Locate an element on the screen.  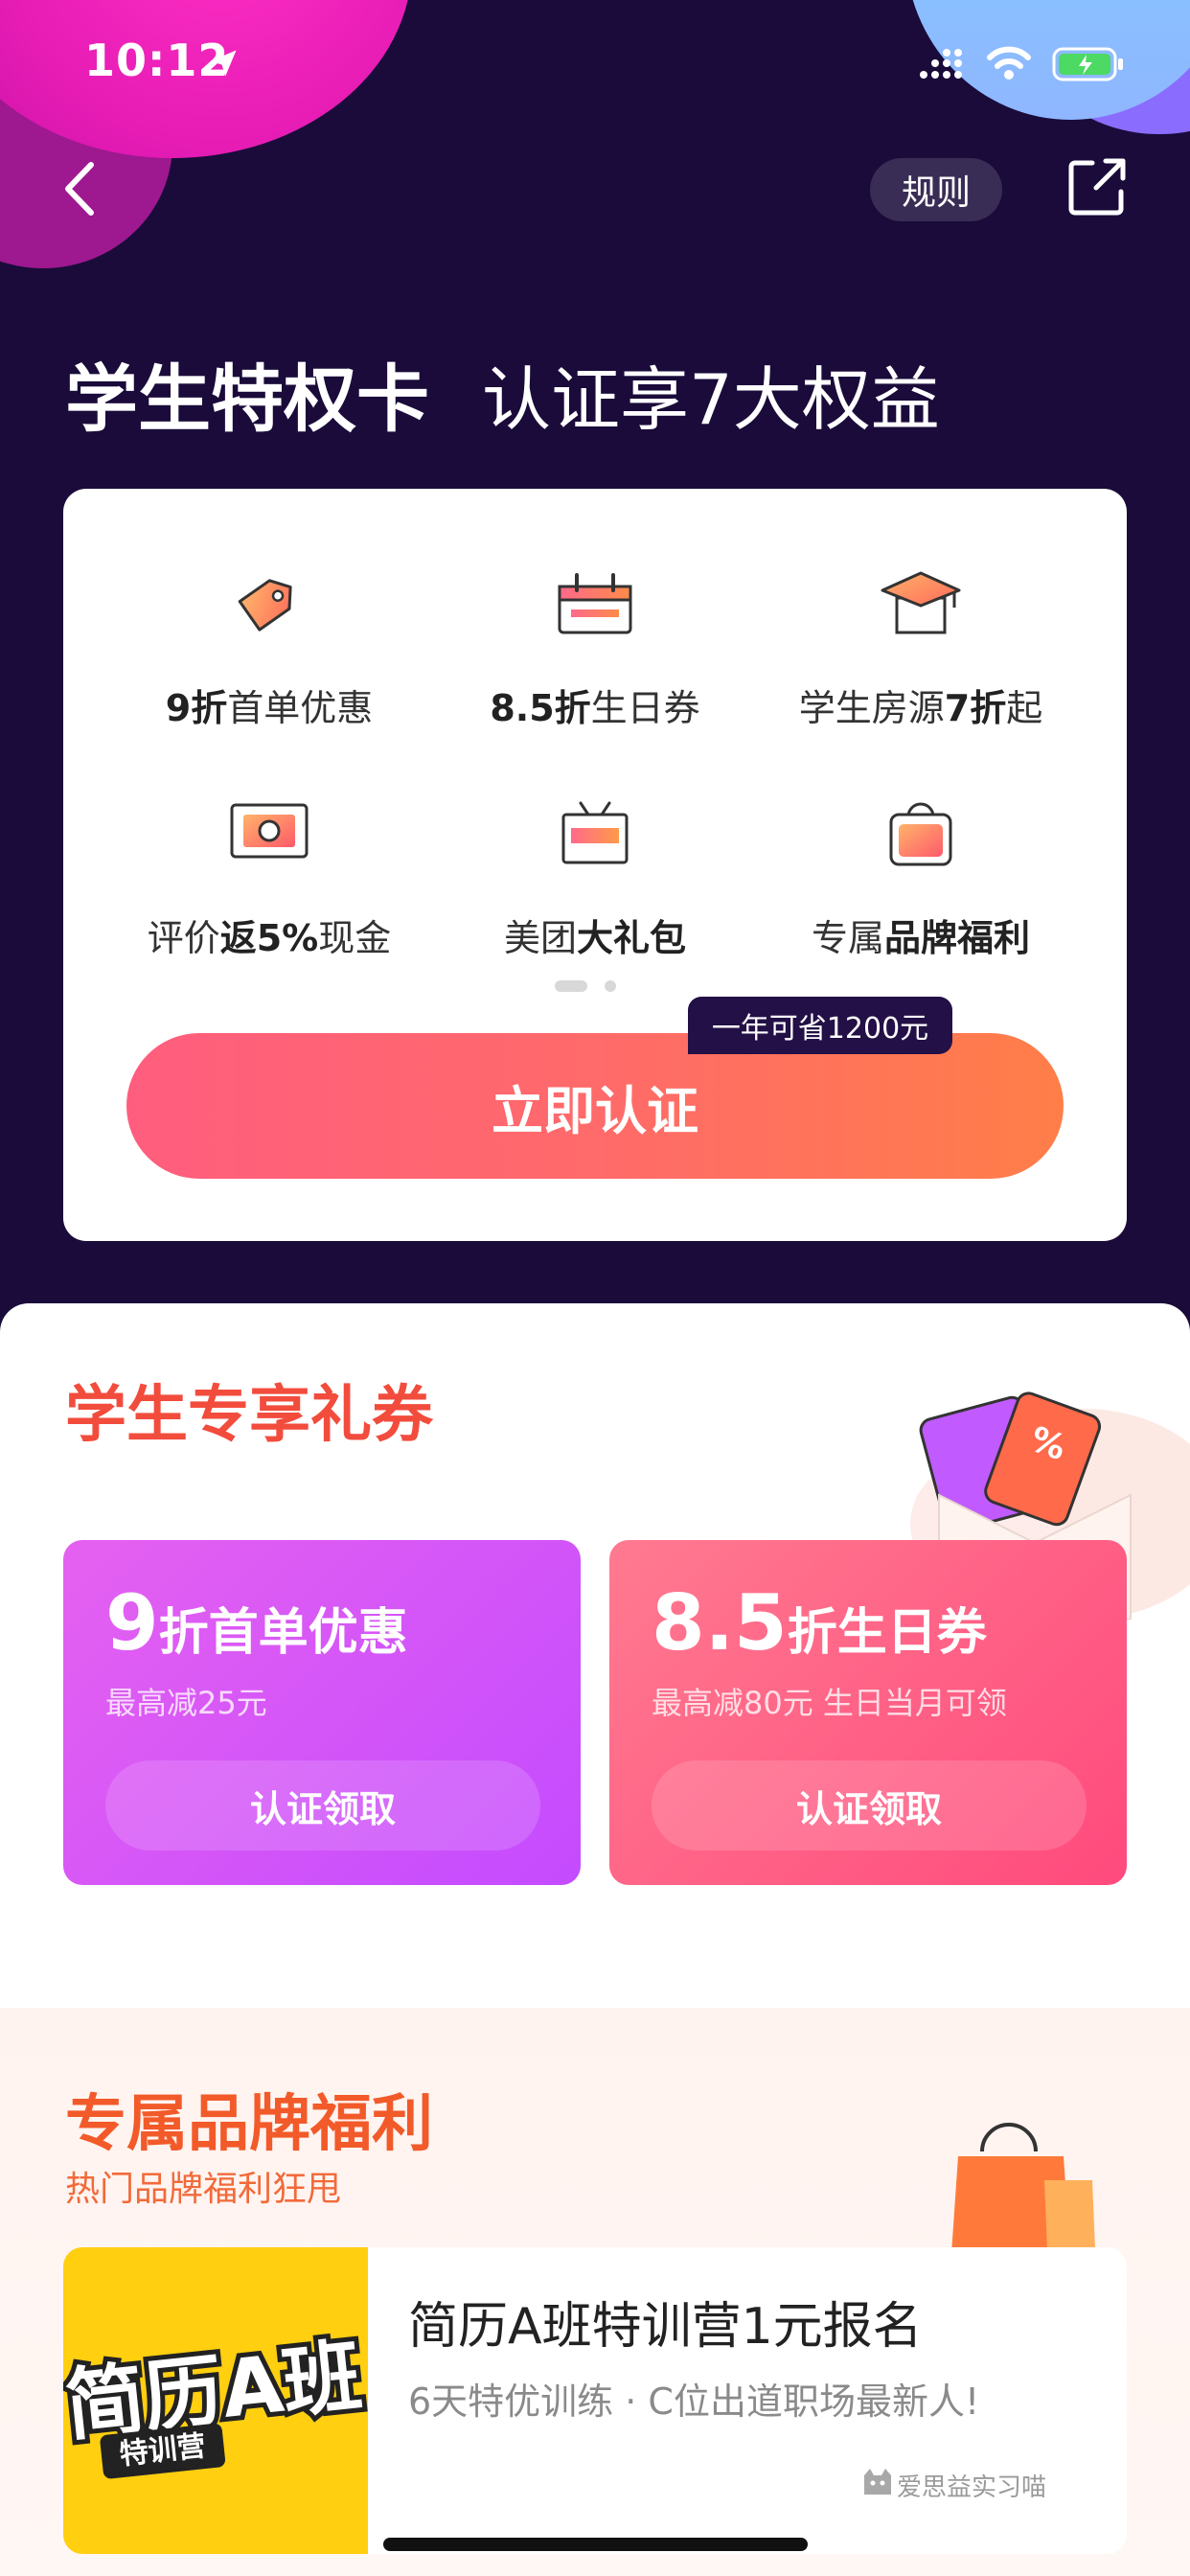
coupon-card-first-order: 9折首单优惠 最高减25元 认证领取 is located at coordinates (322, 1713).